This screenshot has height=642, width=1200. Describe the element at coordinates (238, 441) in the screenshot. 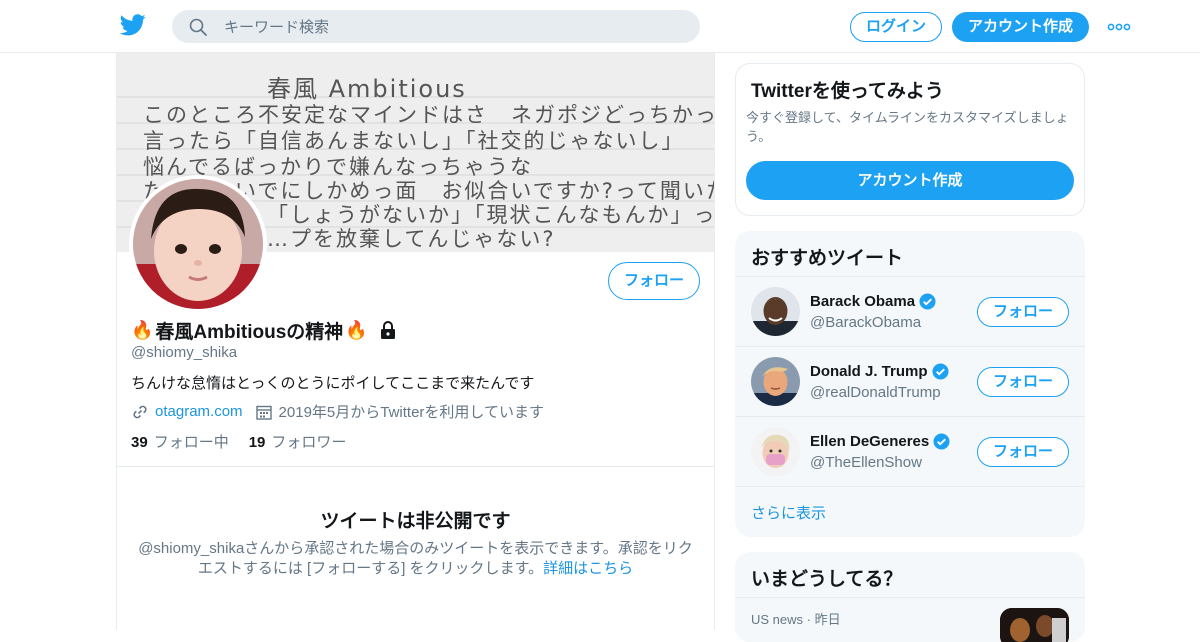

I see `profile-stats: 39 フォロー中 19 フォロワー` at that location.